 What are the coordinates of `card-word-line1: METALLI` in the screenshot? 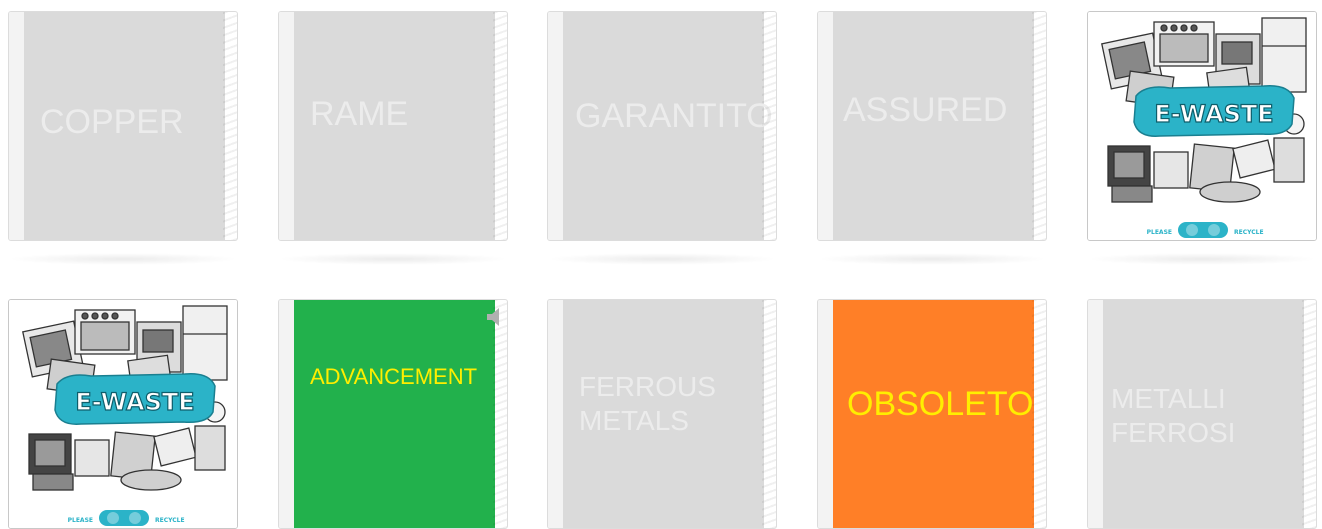 It's located at (1168, 398).